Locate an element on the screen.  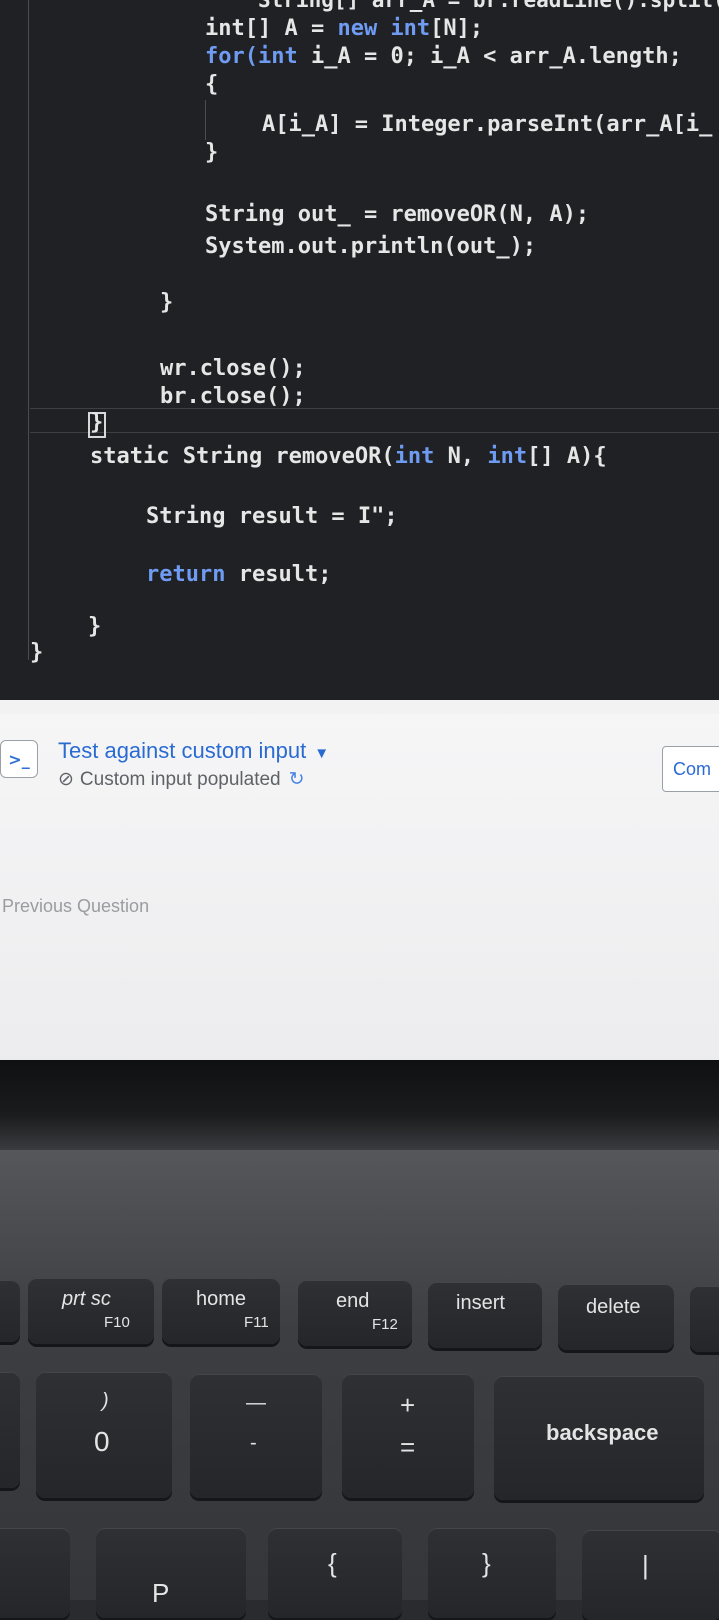
key-pipe: | is located at coordinates (650, 1575).